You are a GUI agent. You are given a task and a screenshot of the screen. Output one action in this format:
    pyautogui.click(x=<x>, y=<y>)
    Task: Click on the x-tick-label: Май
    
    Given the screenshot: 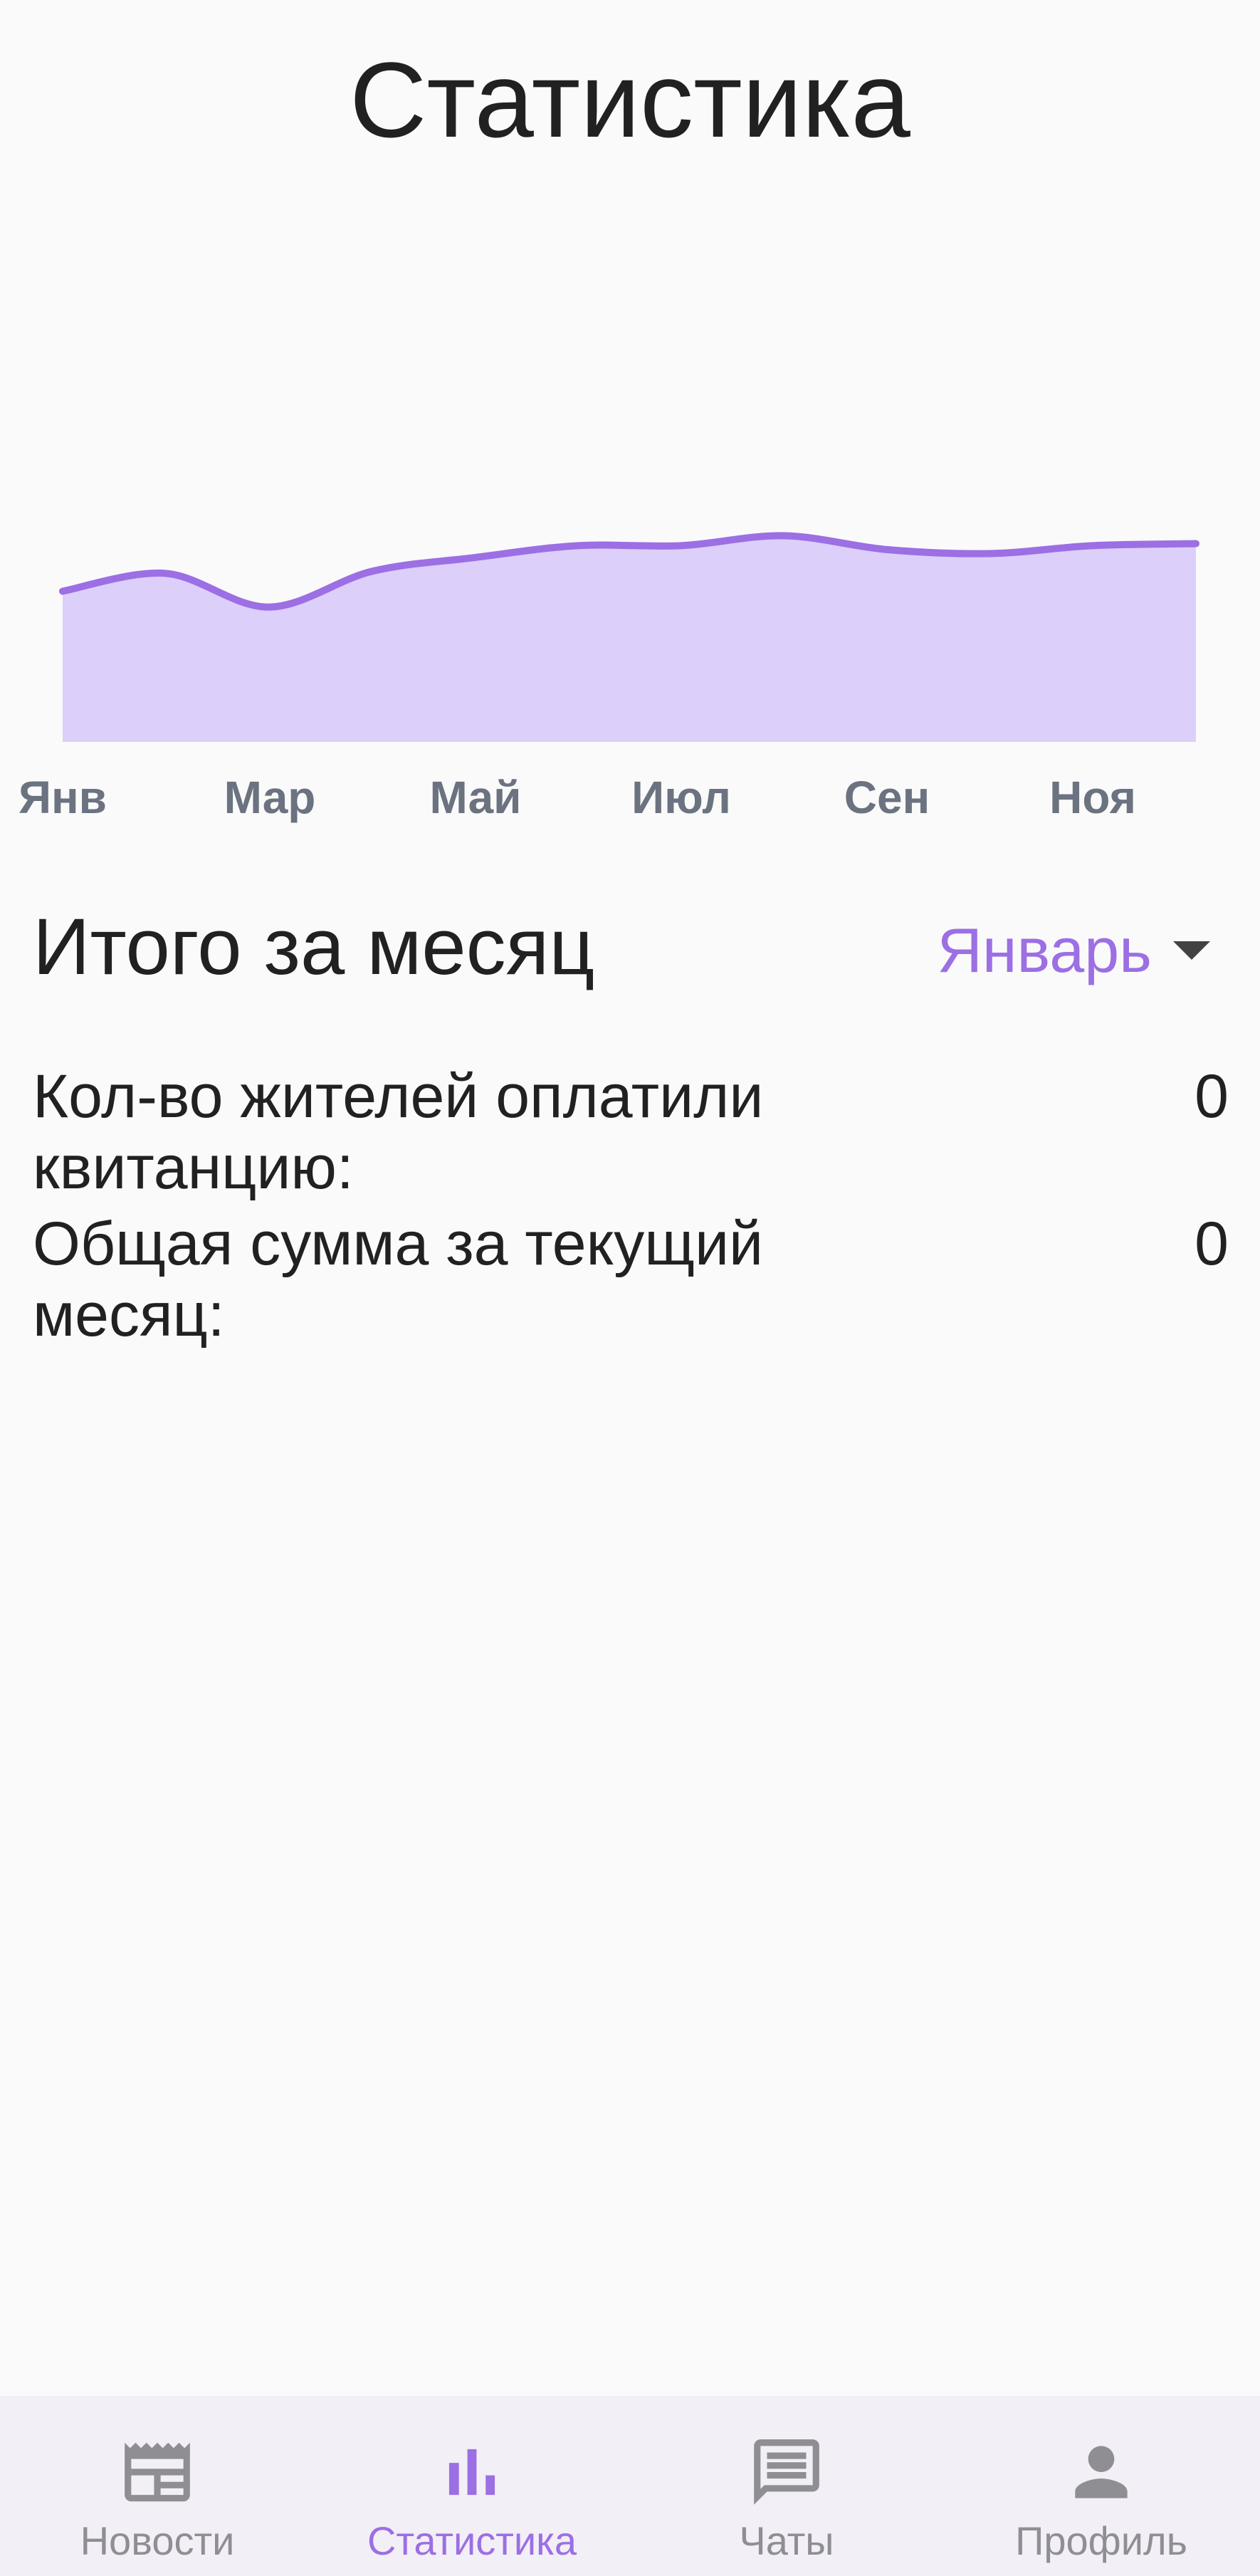 What is the action you would take?
    pyautogui.click(x=475, y=797)
    